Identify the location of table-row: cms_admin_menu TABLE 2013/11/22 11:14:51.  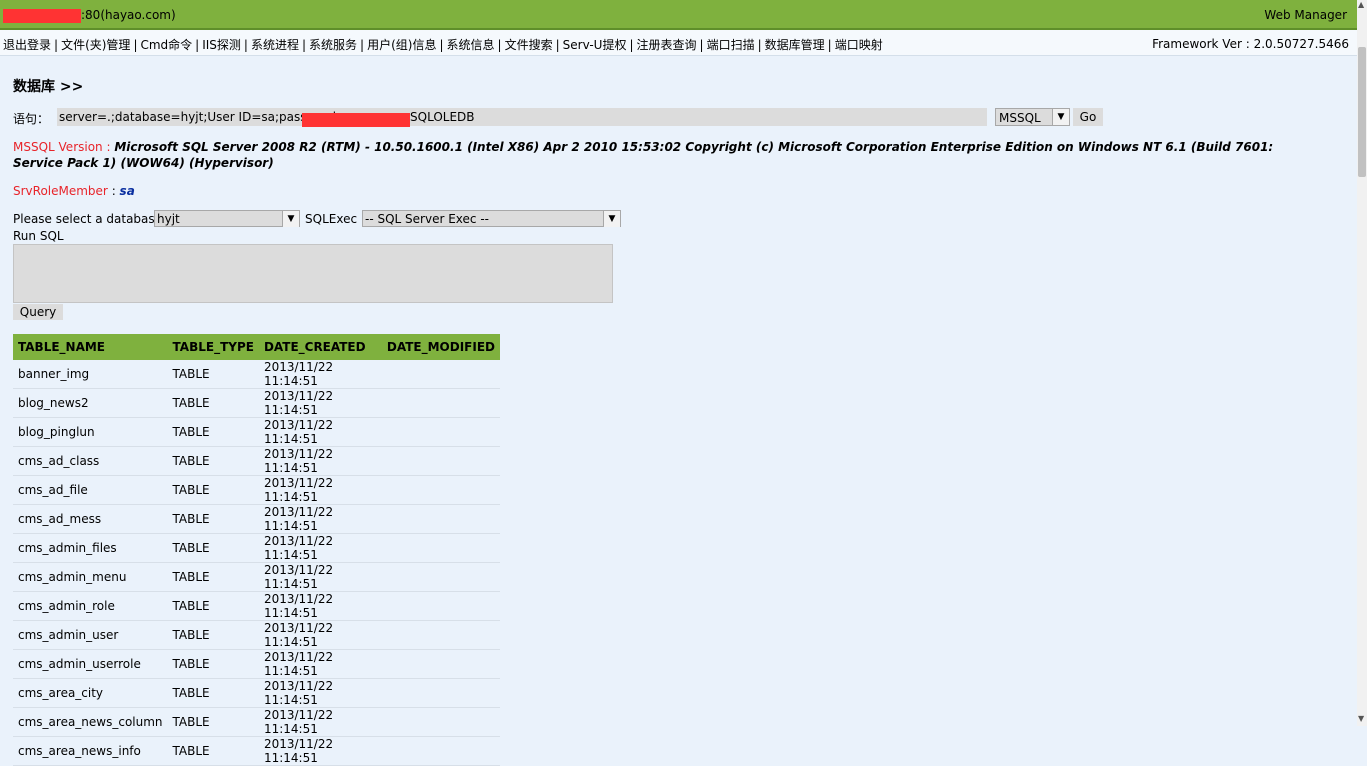
(256, 577).